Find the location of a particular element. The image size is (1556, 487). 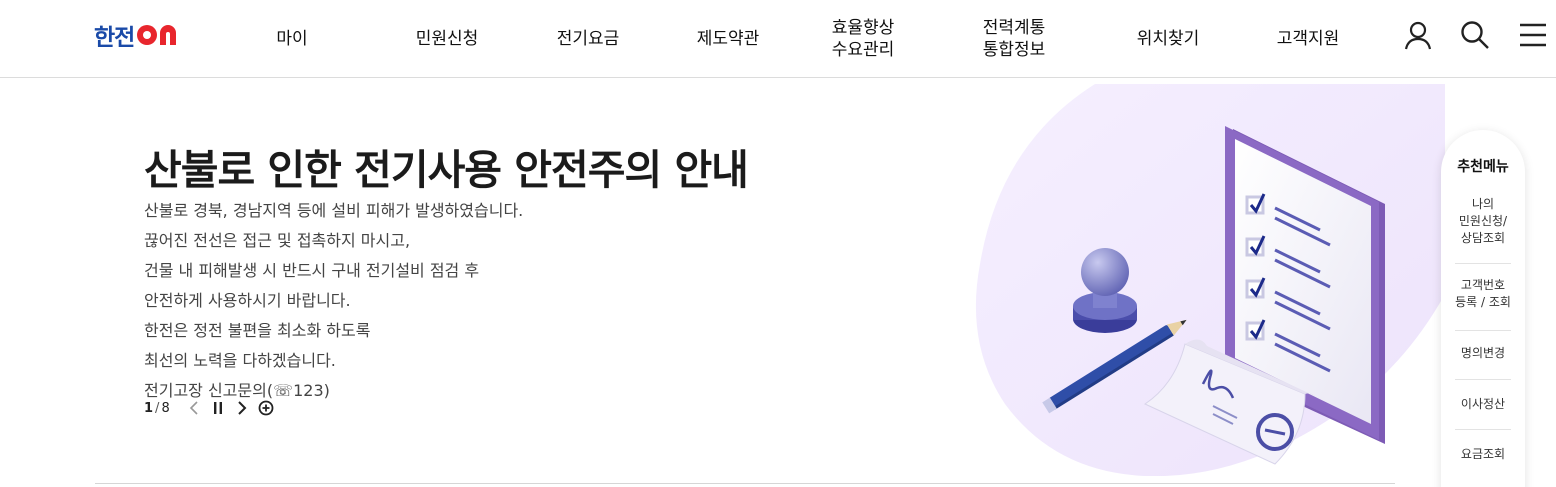

logo-on-mark is located at coordinates (159, 35).